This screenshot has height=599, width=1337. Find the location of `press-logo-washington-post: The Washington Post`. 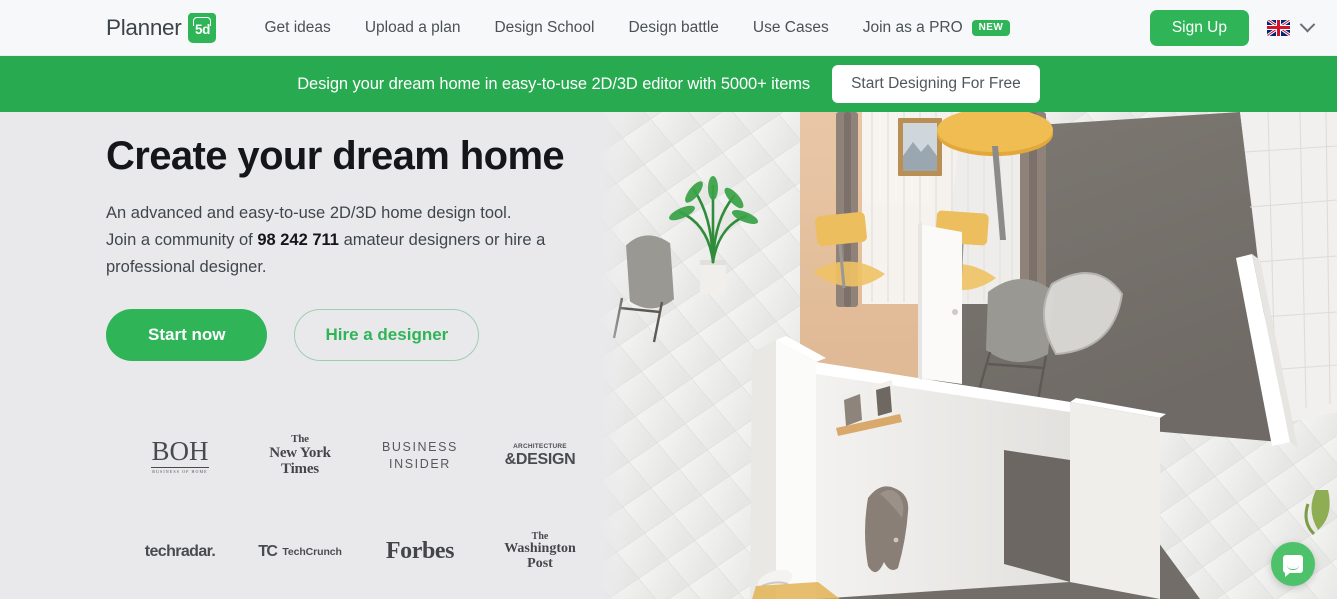

press-logo-washington-post: The Washington Post is located at coordinates (540, 552).